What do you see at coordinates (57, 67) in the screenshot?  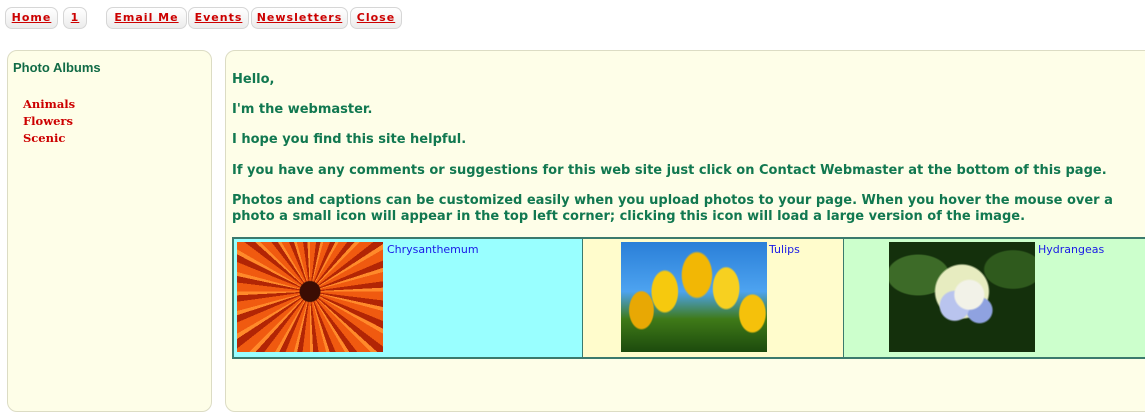 I see `photo-albums-title: Photo Albums` at bounding box center [57, 67].